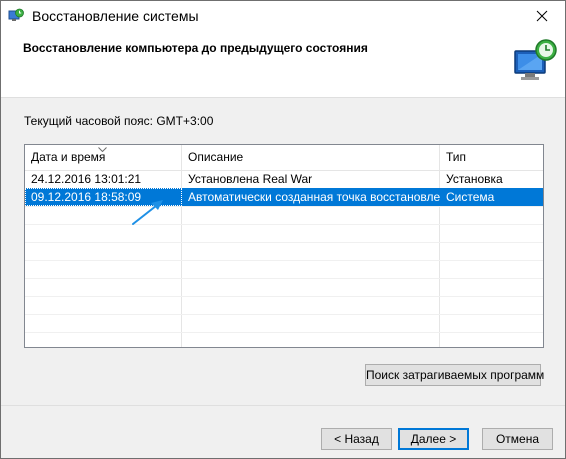  What do you see at coordinates (102, 149) in the screenshot?
I see `sort-descending-icon` at bounding box center [102, 149].